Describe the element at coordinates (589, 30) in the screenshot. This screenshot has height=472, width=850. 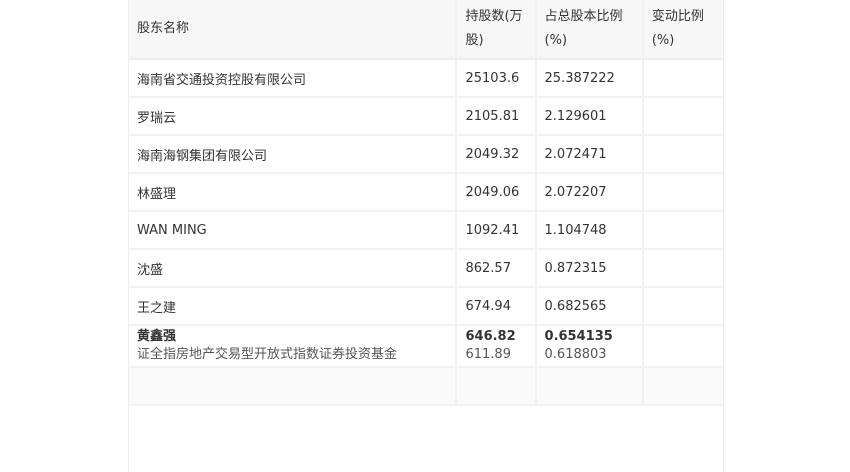
I see `header-percent: 占总股本比例(%)` at that location.